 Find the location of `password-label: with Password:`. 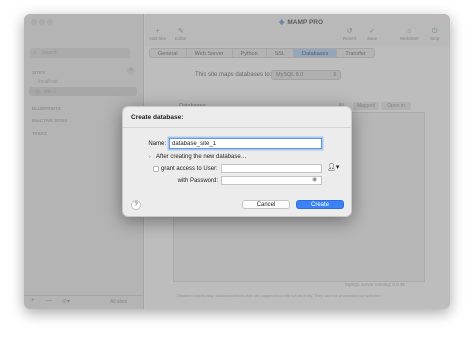

password-label: with Password: is located at coordinates (197, 181).